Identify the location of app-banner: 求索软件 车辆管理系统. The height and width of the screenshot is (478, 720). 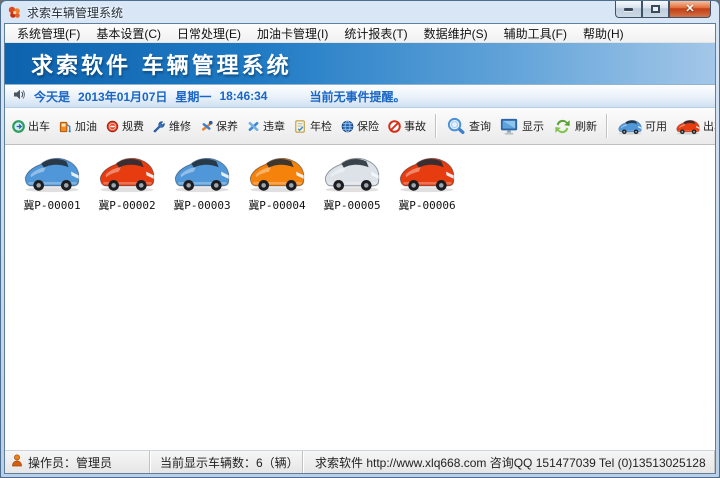
(360, 64).